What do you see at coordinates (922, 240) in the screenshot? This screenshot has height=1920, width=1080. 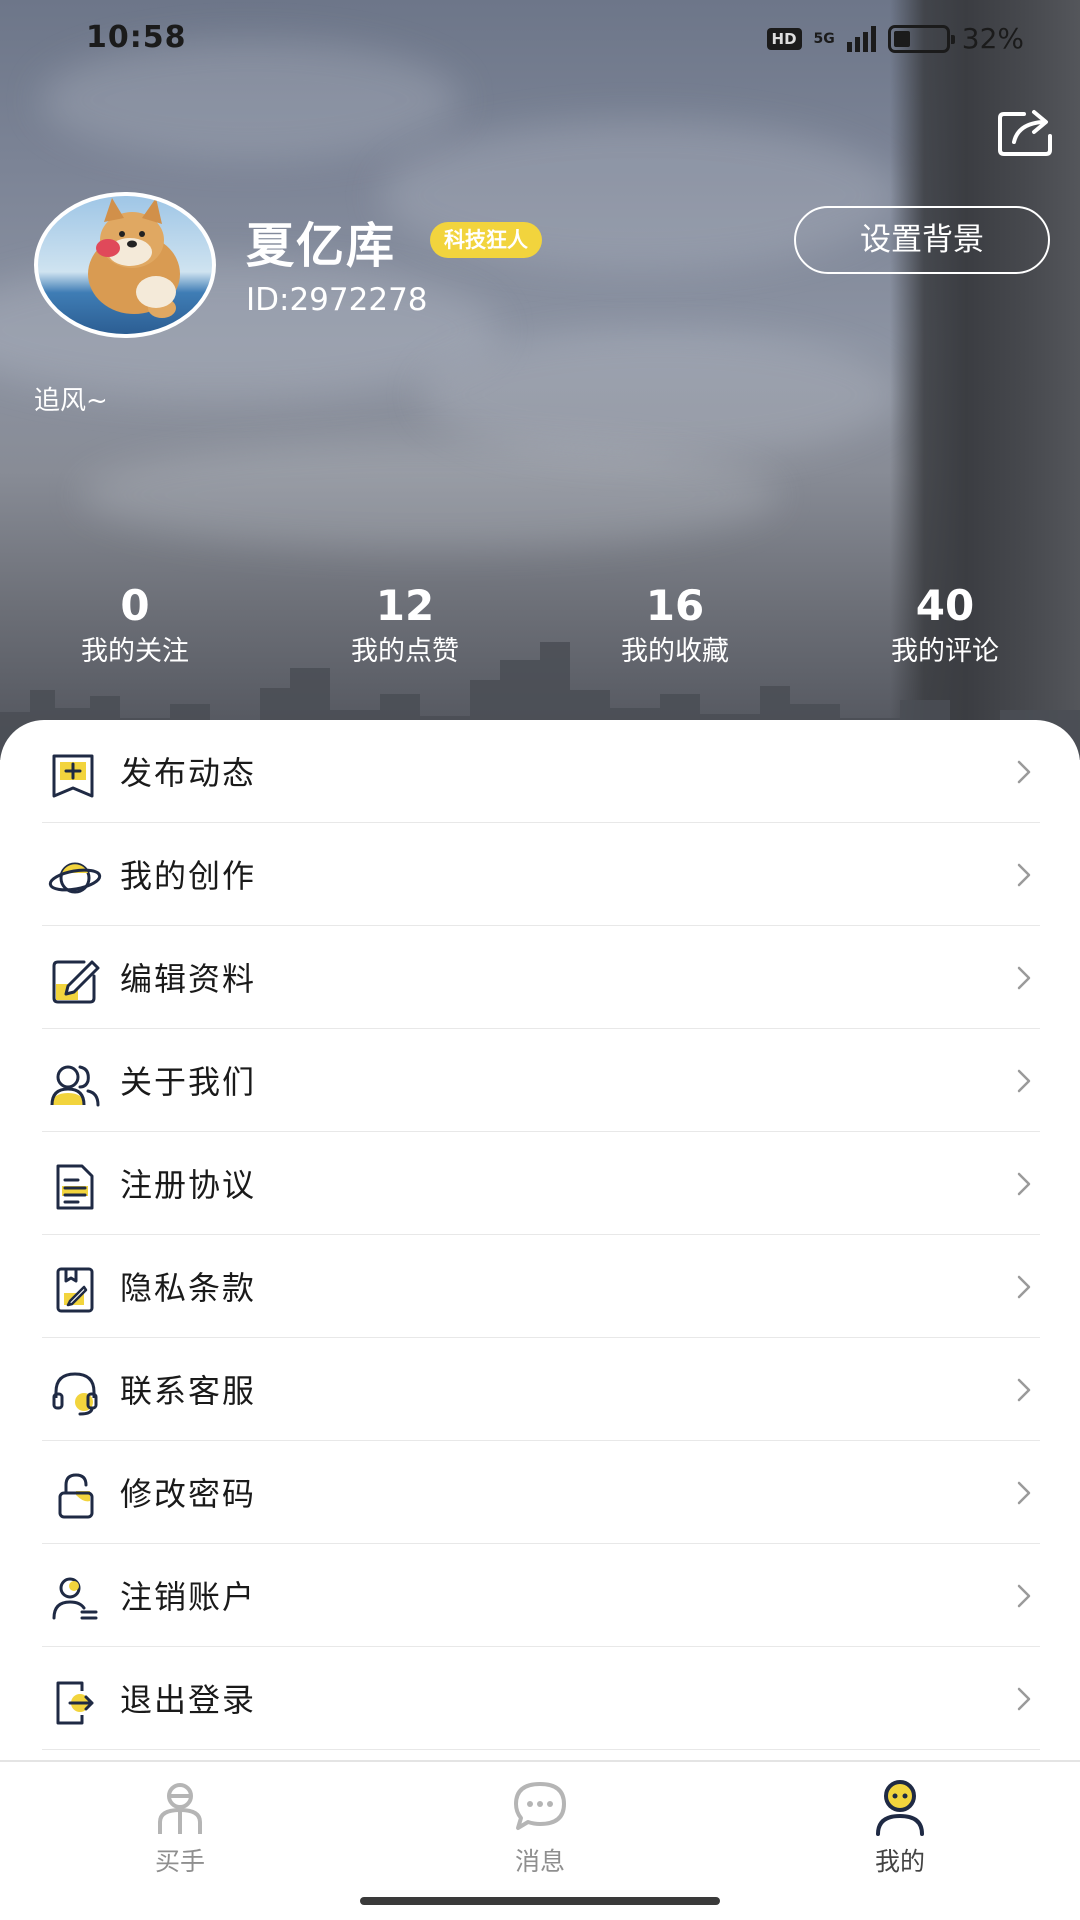 I see `set-background-button: 设置背景` at bounding box center [922, 240].